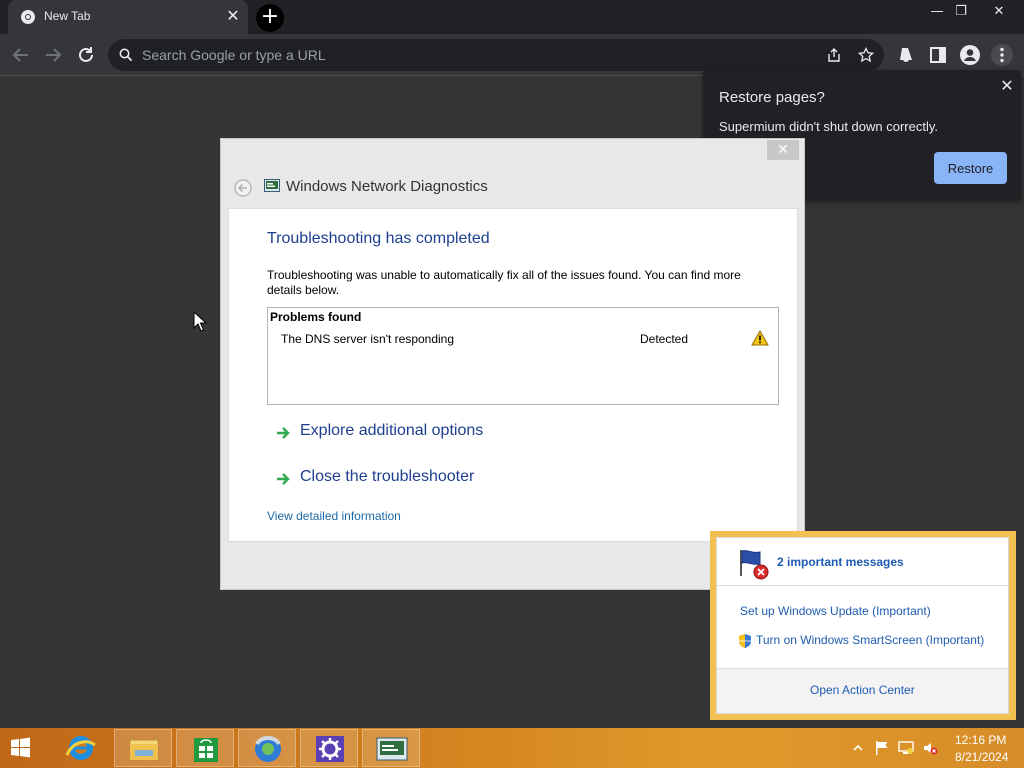  I want to click on browser-globe-icon, so click(268, 749).